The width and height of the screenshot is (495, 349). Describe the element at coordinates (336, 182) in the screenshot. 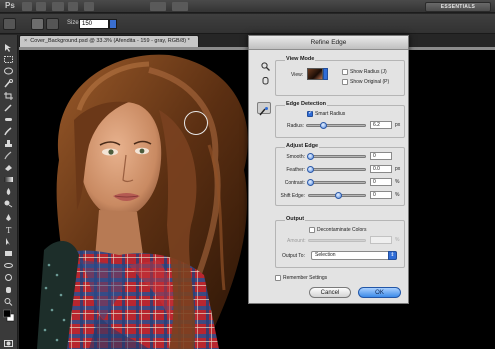

I see `contrast-slider` at that location.